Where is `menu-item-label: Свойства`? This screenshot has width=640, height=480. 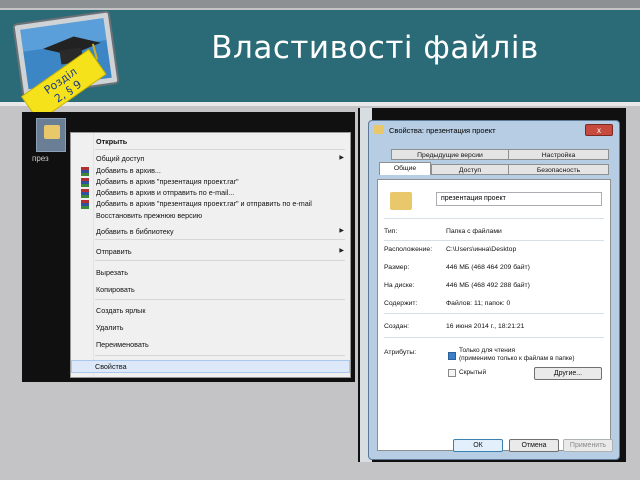 menu-item-label: Свойства is located at coordinates (111, 366).